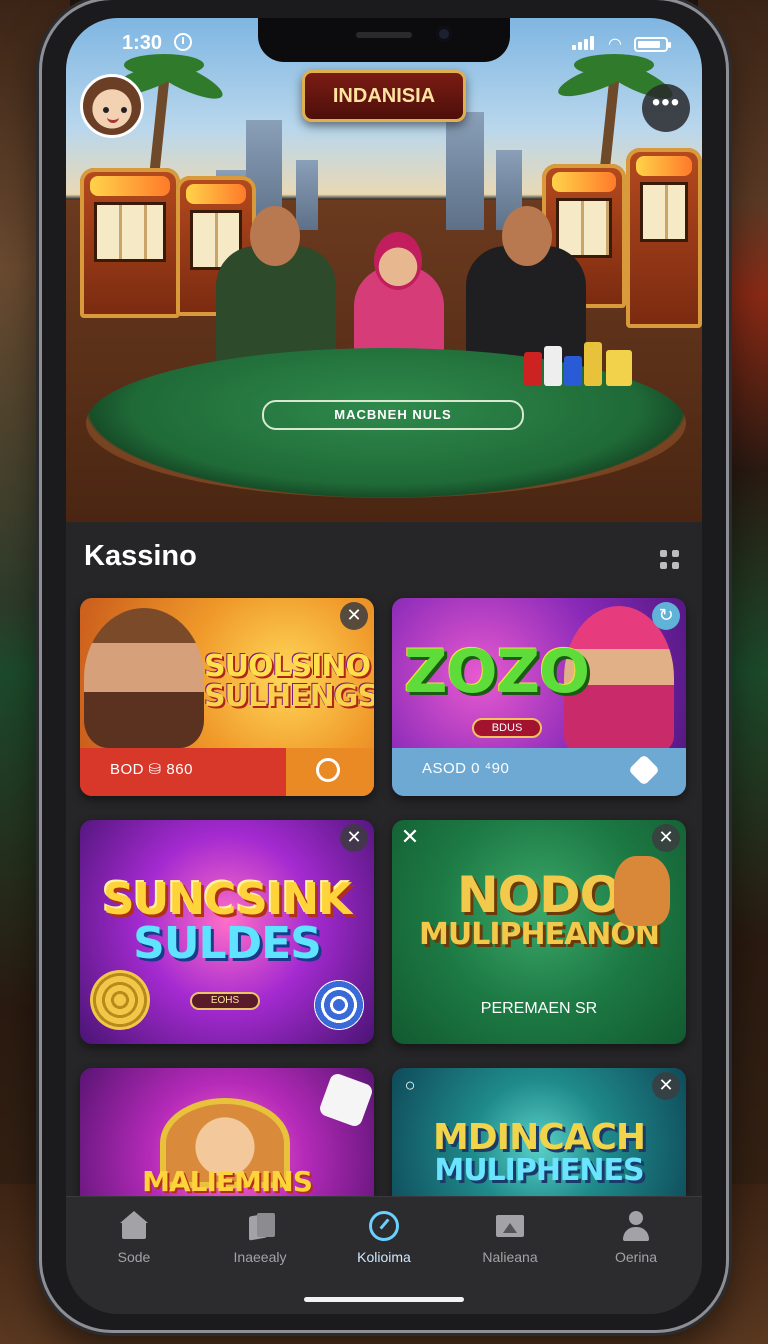 The image size is (768, 1344). I want to click on more-options-button: •••, so click(666, 108).